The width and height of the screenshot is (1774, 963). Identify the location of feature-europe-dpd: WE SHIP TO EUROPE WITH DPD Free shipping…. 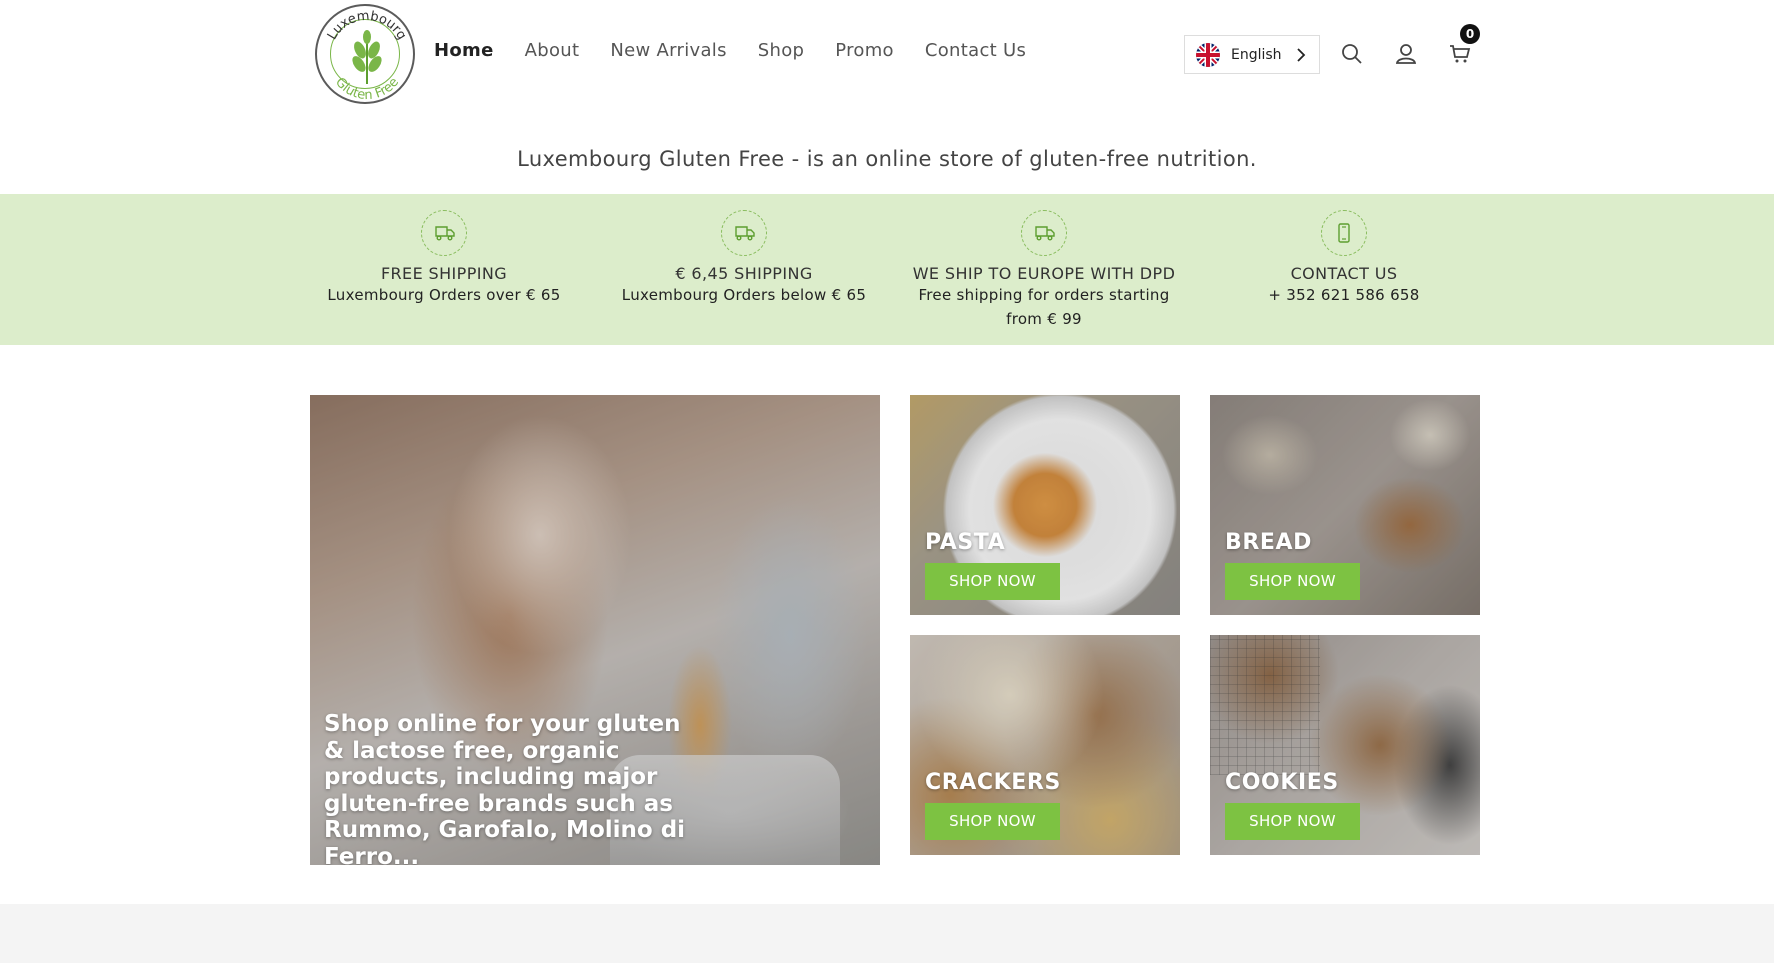
(1044, 272).